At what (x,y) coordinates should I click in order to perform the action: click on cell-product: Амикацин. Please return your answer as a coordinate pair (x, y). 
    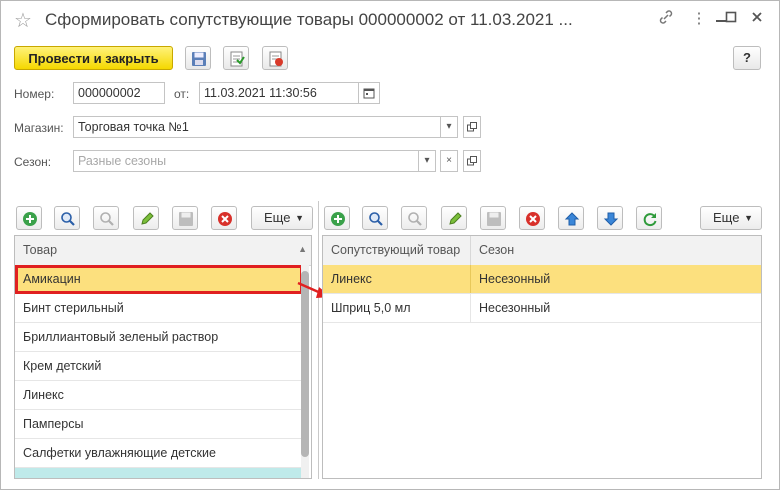
    Looking at the image, I should click on (52, 279).